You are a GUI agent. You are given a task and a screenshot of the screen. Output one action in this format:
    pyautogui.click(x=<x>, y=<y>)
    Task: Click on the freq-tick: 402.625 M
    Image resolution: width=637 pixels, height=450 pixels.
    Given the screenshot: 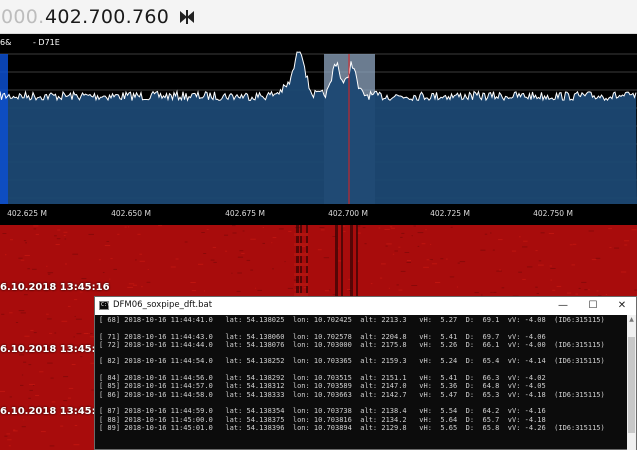 What is the action you would take?
    pyautogui.click(x=27, y=213)
    